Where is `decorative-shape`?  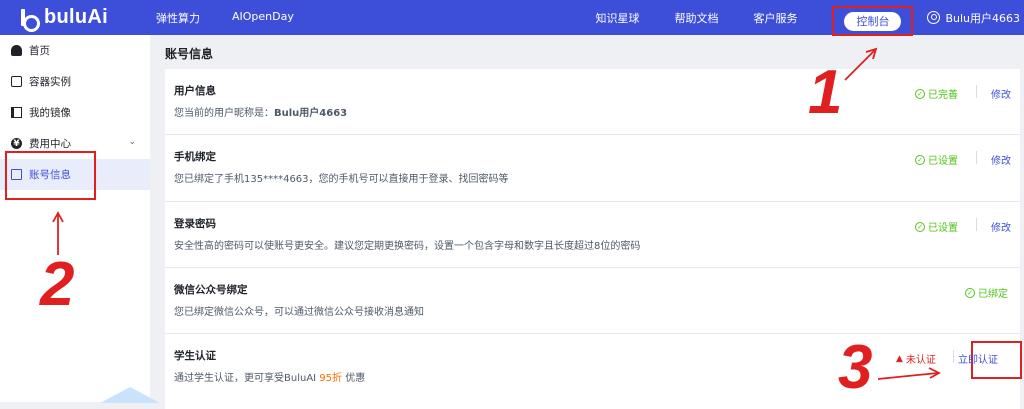
decorative-shape is located at coordinates (130, 395).